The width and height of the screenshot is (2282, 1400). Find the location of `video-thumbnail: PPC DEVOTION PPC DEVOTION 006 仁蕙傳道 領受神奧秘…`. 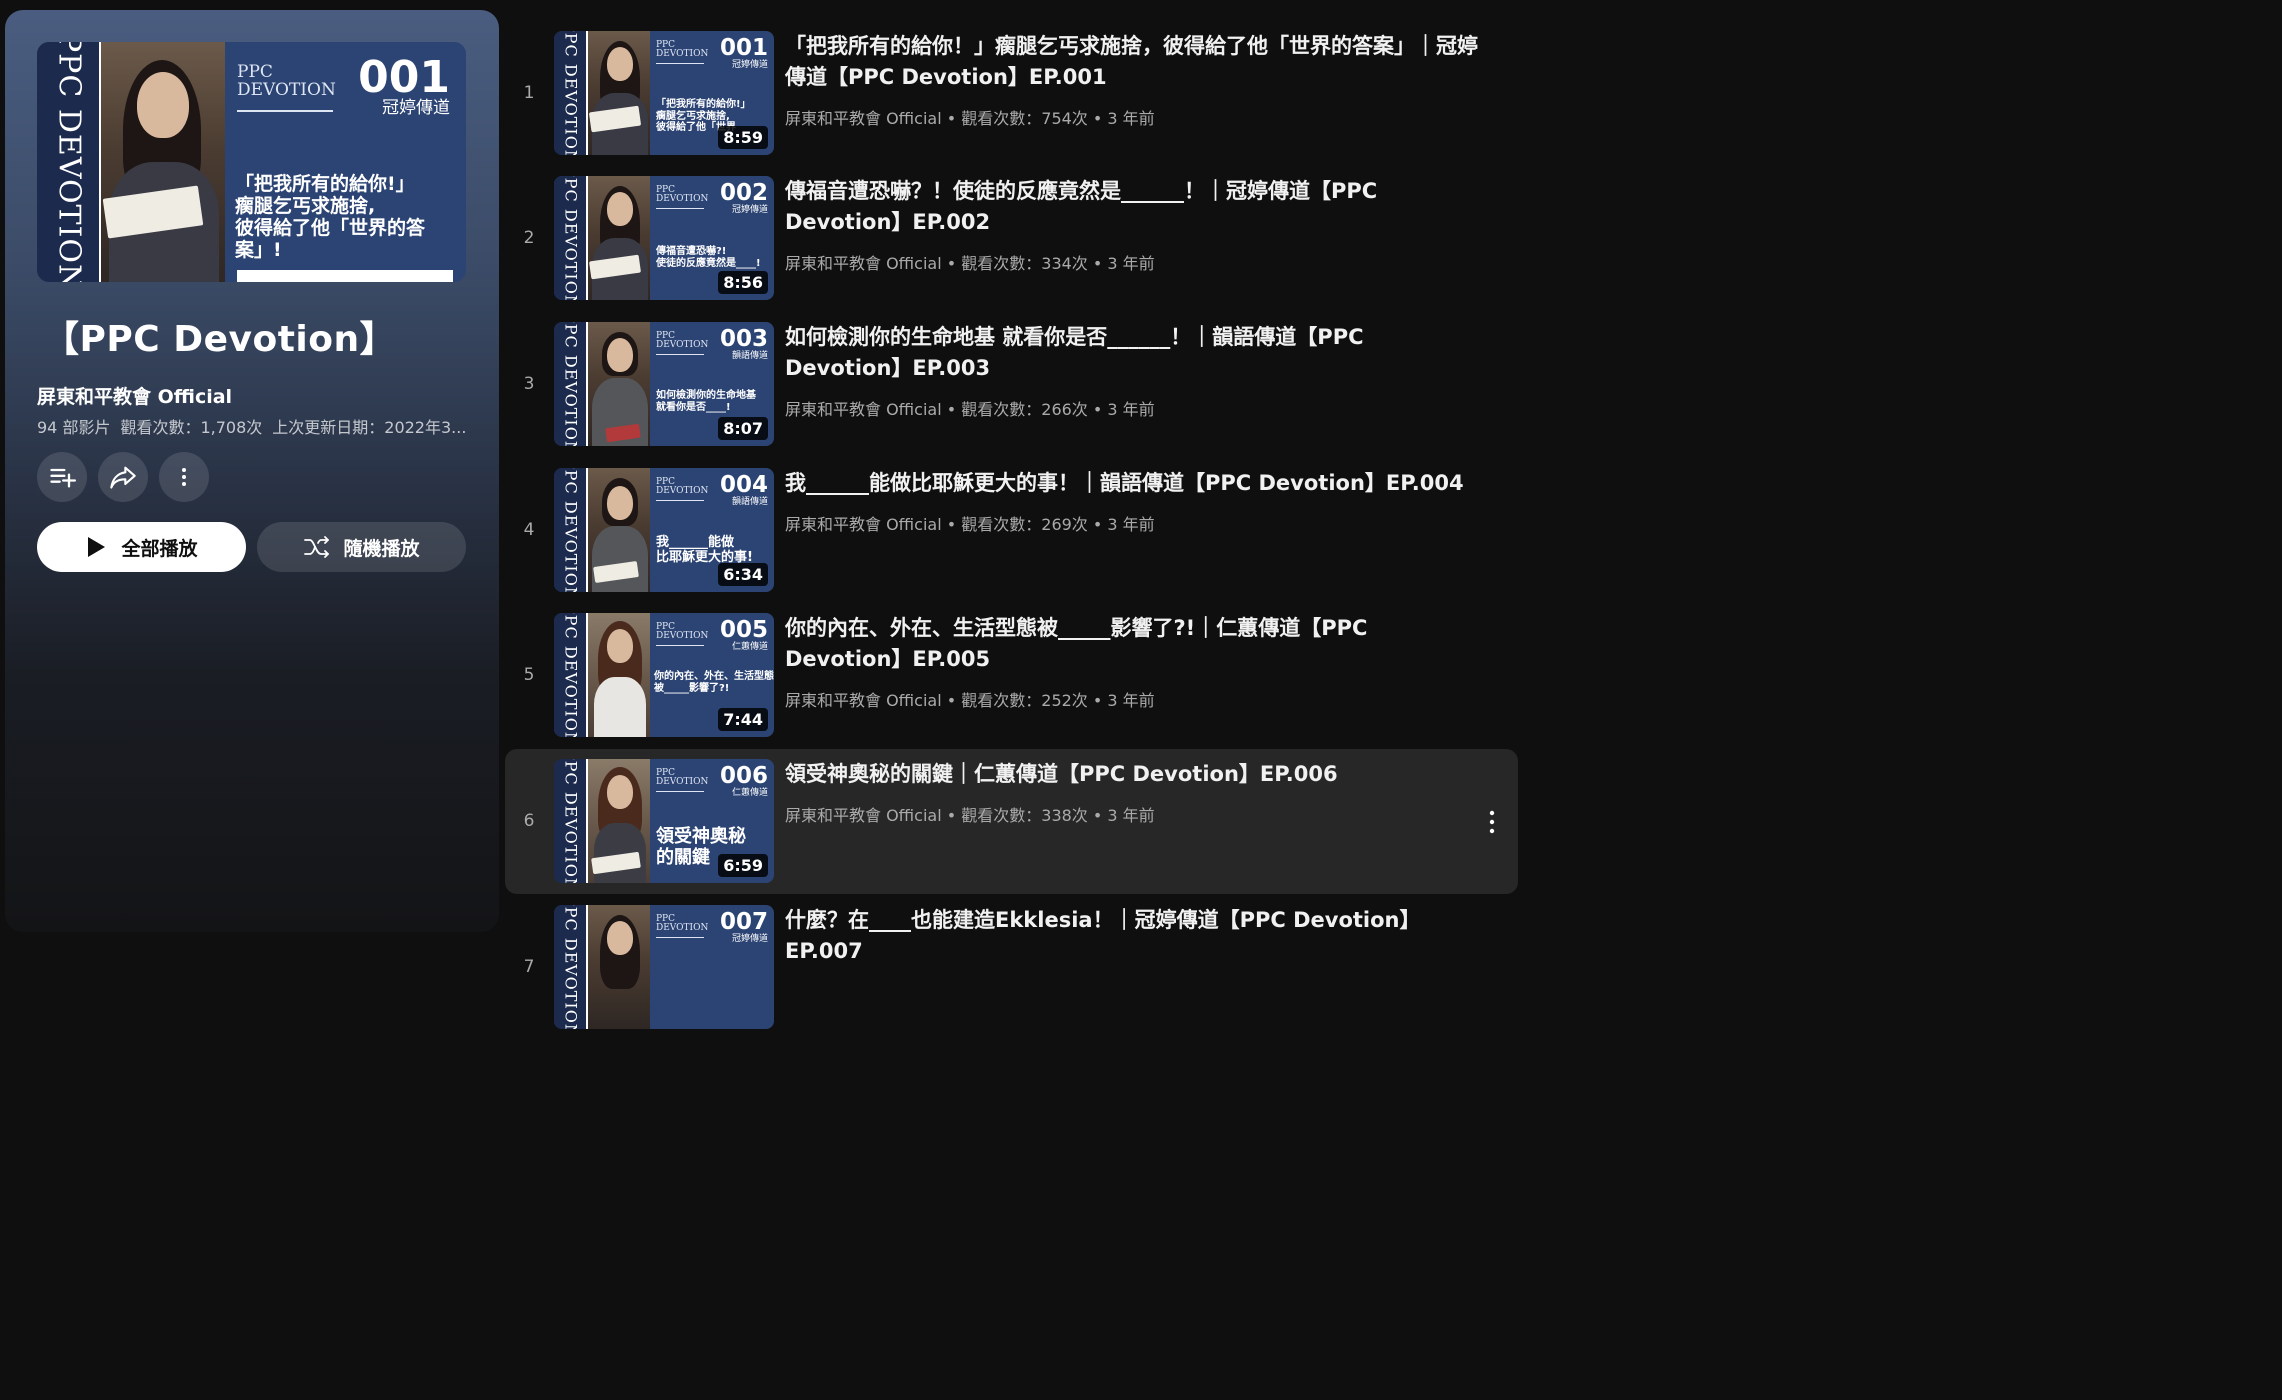

video-thumbnail: PPC DEVOTION PPC DEVOTION 006 仁蕙傳道 領受神奧秘… is located at coordinates (664, 821).